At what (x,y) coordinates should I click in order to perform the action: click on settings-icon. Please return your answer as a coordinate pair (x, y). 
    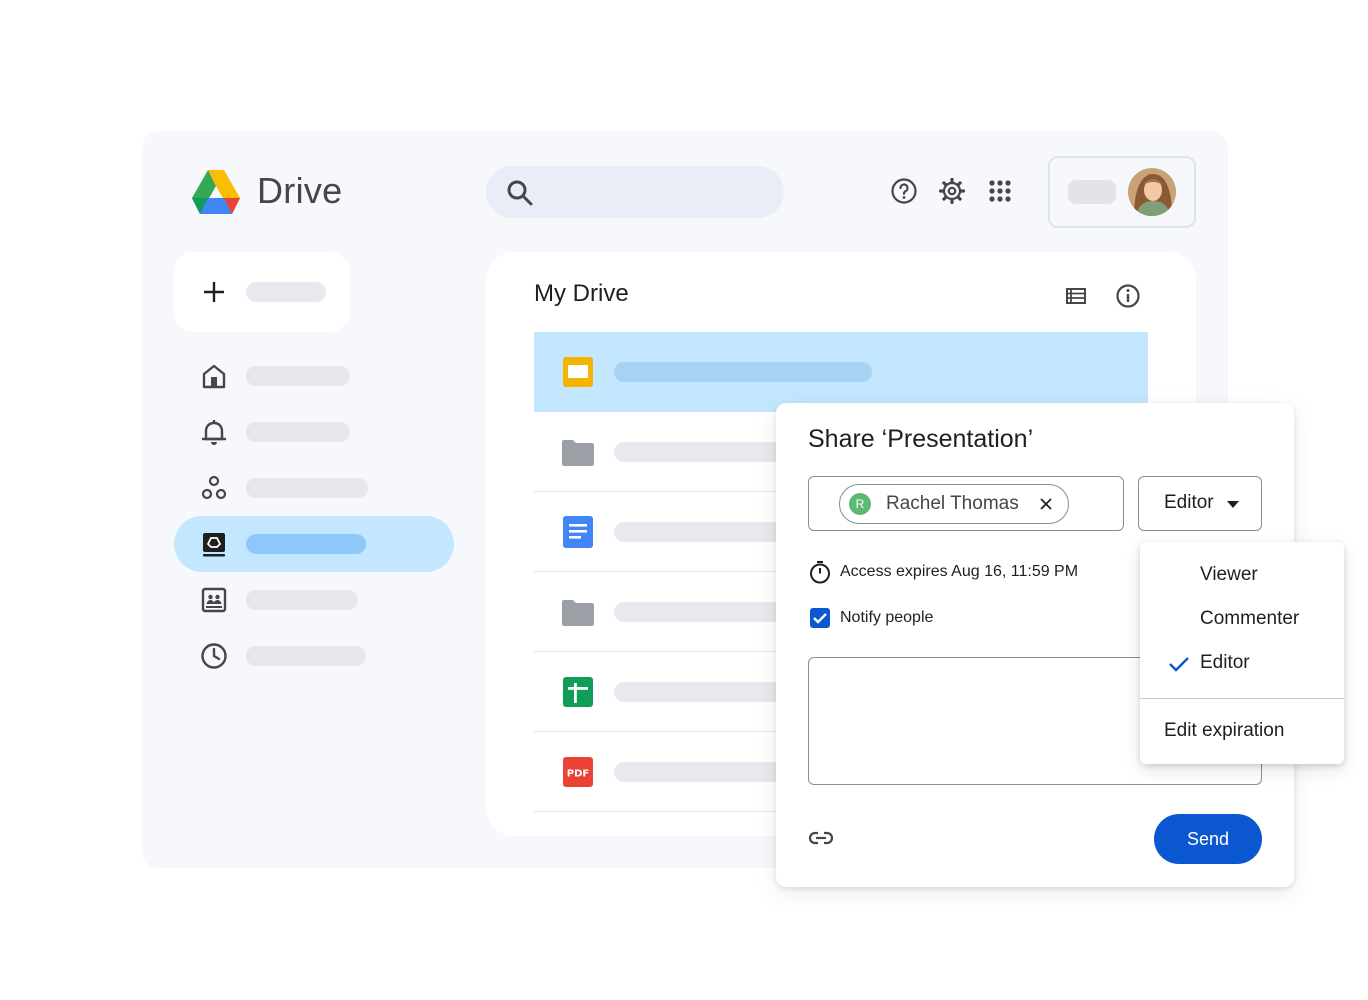
    Looking at the image, I should click on (952, 191).